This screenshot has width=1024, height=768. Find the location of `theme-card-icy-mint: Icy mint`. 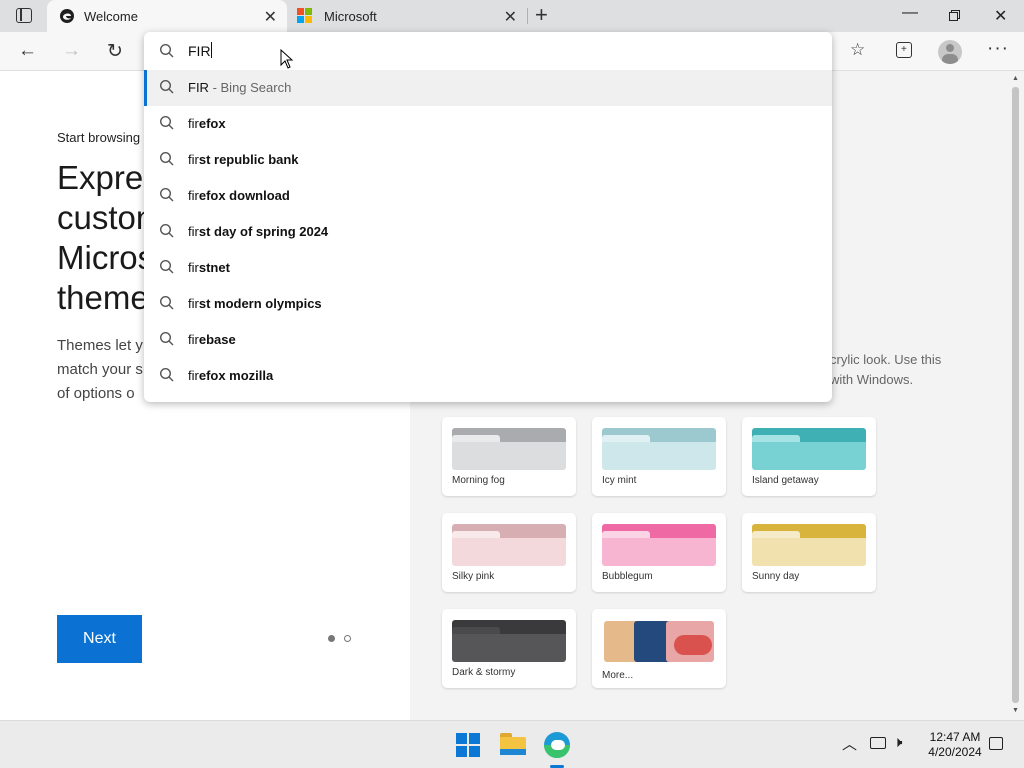

theme-card-icy-mint: Icy mint is located at coordinates (659, 456).